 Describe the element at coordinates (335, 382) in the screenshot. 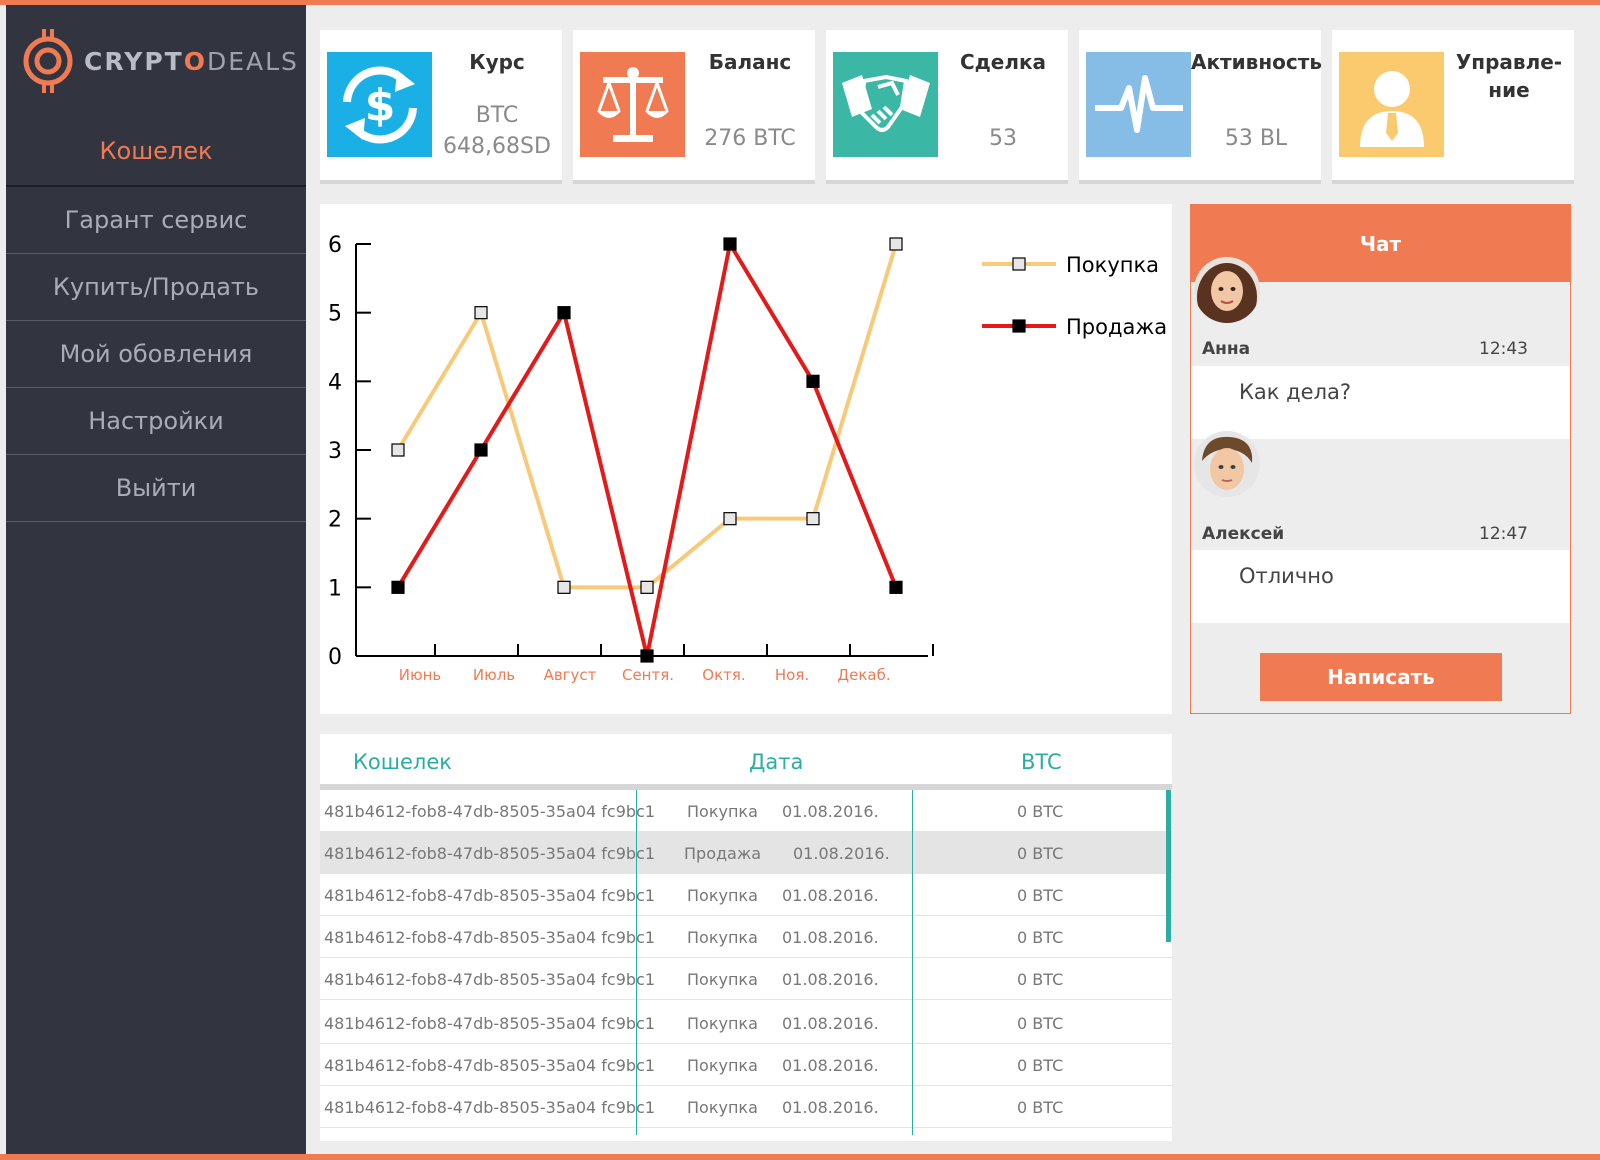

I see `y-tick-label: 4` at that location.